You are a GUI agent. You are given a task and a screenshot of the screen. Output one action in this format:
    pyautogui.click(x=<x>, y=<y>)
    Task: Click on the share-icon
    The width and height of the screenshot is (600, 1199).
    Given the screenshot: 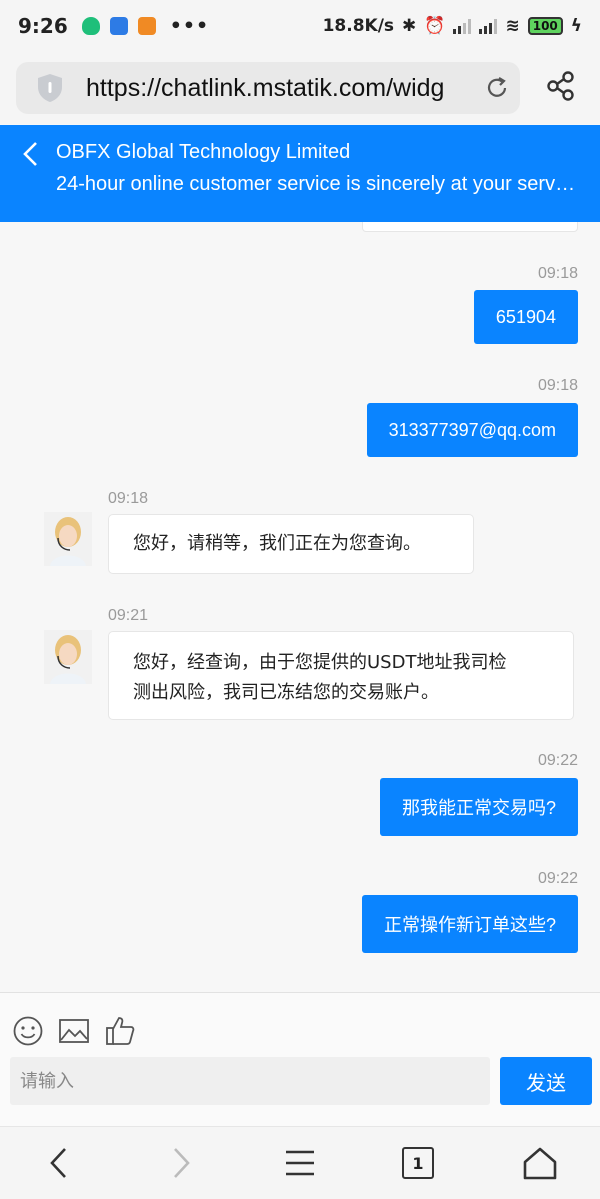 What is the action you would take?
    pyautogui.click(x=561, y=86)
    